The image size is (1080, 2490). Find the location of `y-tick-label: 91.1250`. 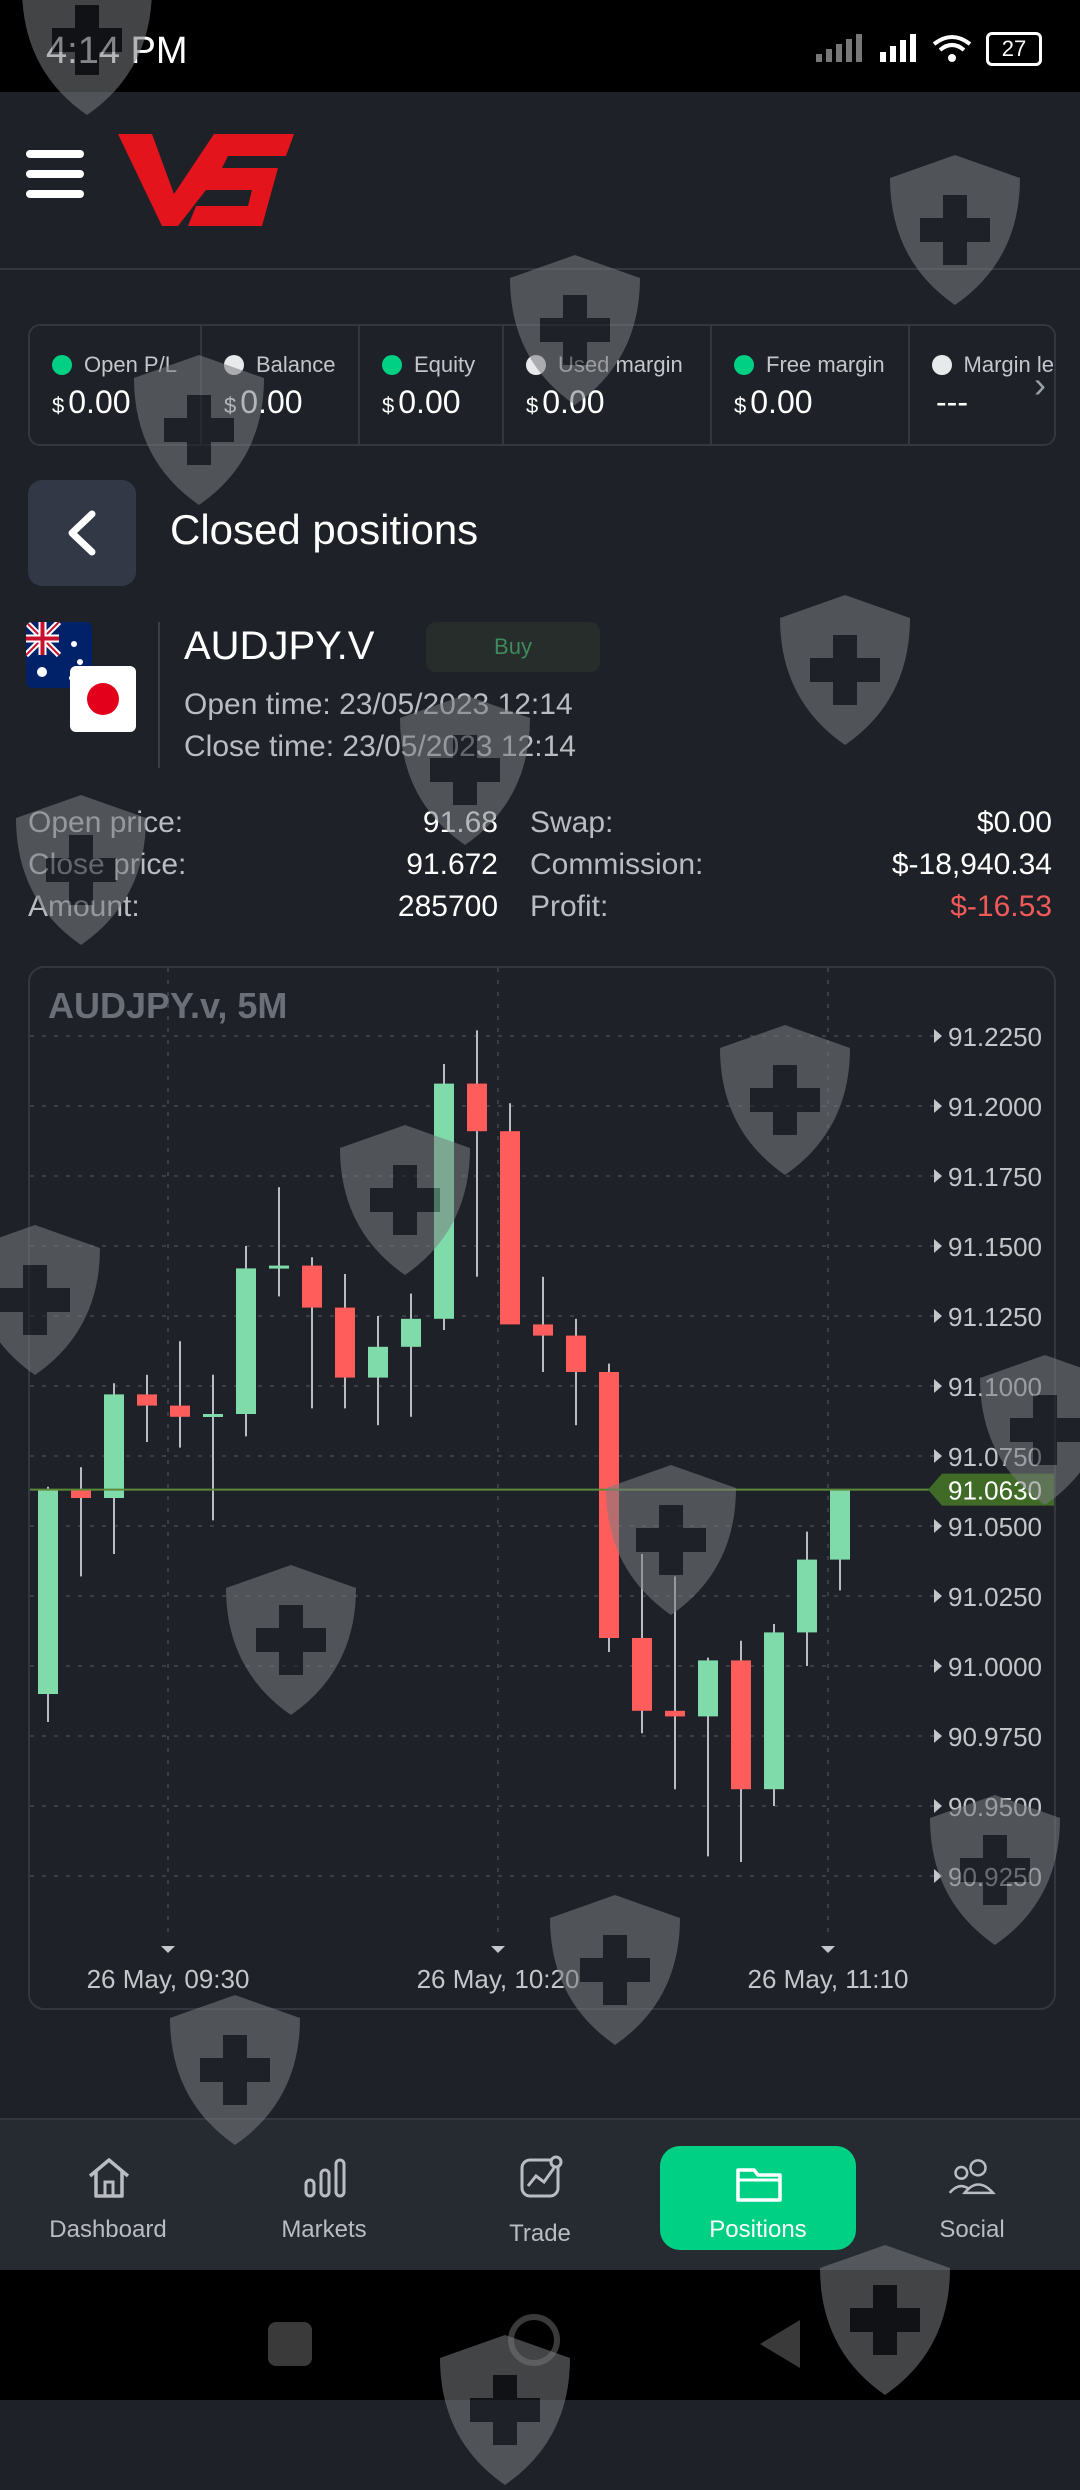

y-tick-label: 91.1250 is located at coordinates (995, 1317).